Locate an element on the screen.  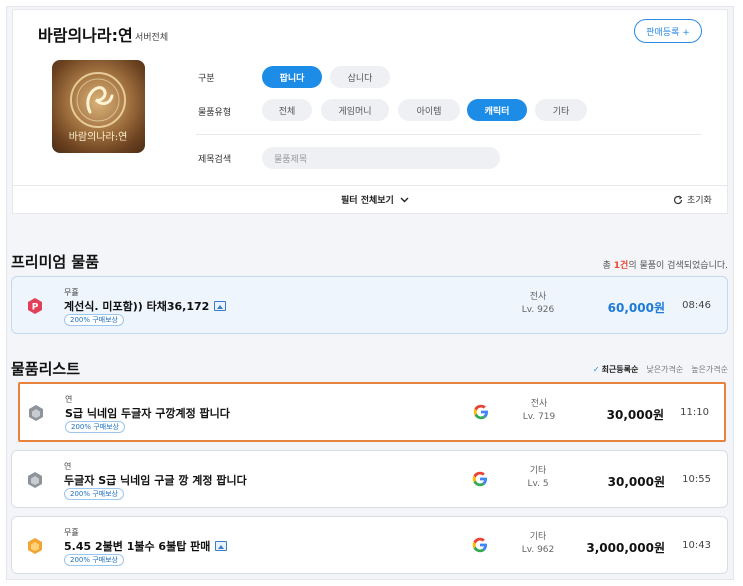
svg-text: 바람의나라:연 is located at coordinates (98, 136).